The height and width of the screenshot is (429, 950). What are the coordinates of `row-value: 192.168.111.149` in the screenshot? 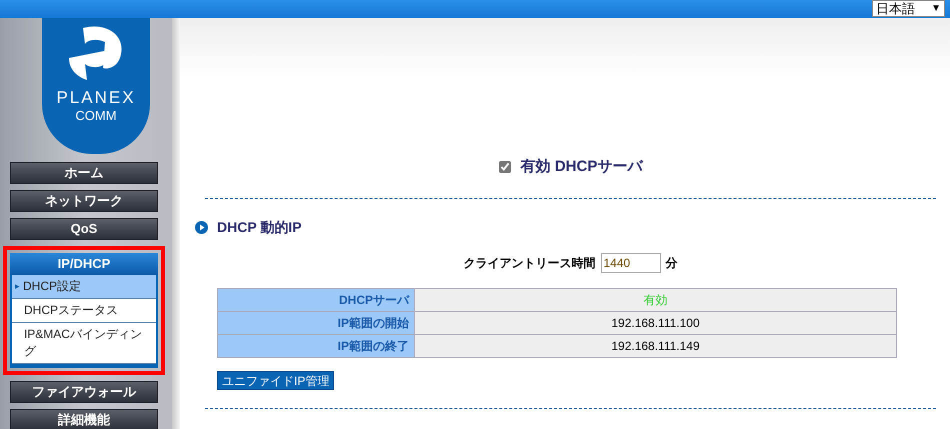 It's located at (655, 346).